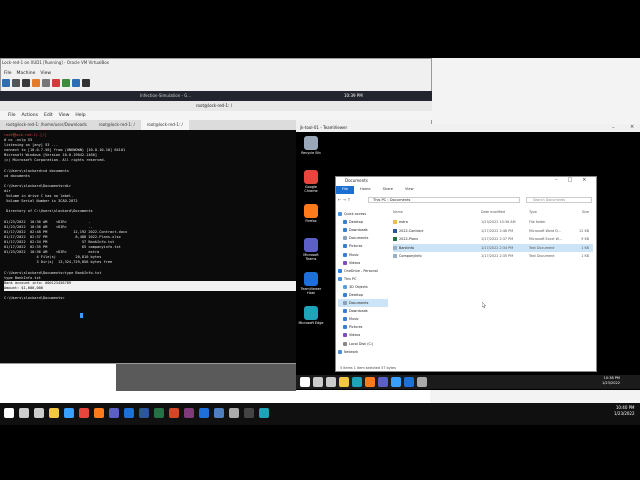 This screenshot has width=640, height=480. Describe the element at coordinates (559, 200) in the screenshot. I see `search-input: Search Documents` at that location.